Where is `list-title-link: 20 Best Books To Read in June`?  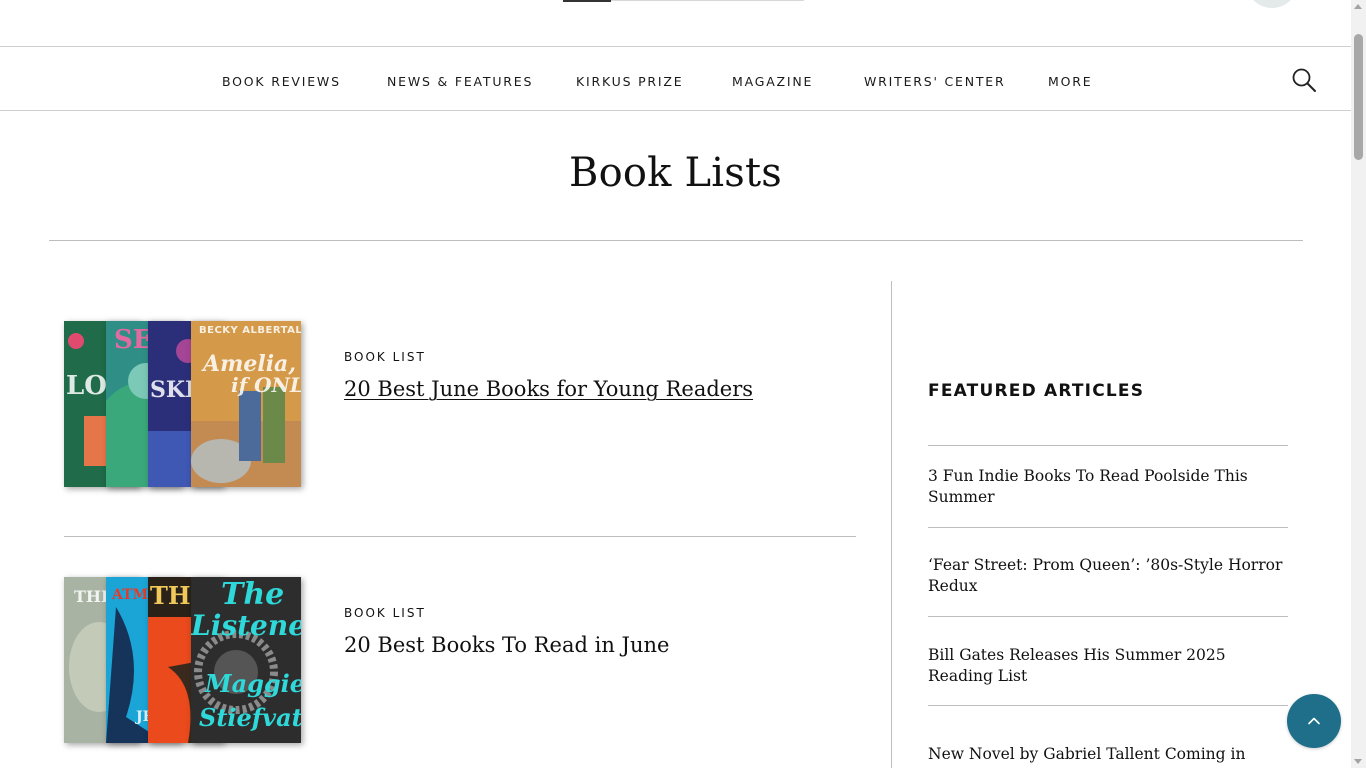
list-title-link: 20 Best Books To Read in June is located at coordinates (506, 645).